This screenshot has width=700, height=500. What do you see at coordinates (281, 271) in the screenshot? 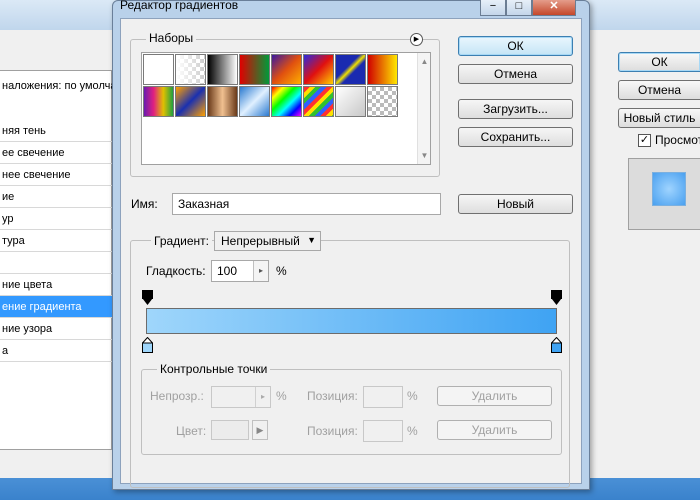
I see `smoothness-unit: %` at bounding box center [281, 271].